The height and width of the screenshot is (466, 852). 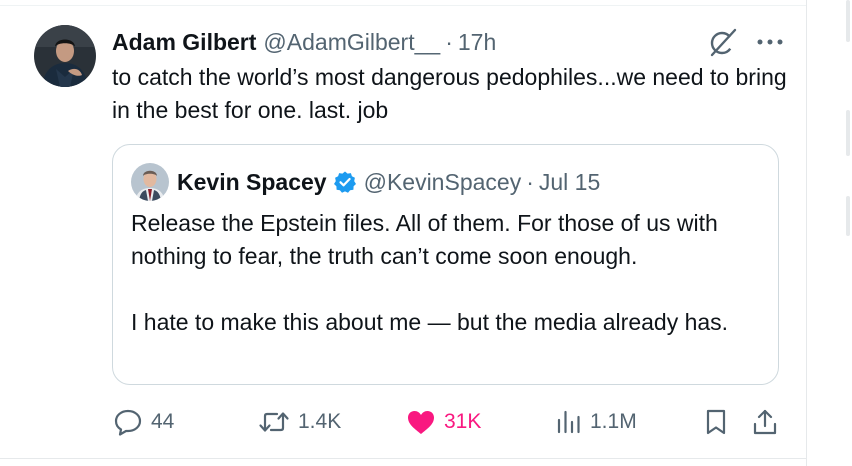 I want to click on user-avatar, so click(x=65, y=56).